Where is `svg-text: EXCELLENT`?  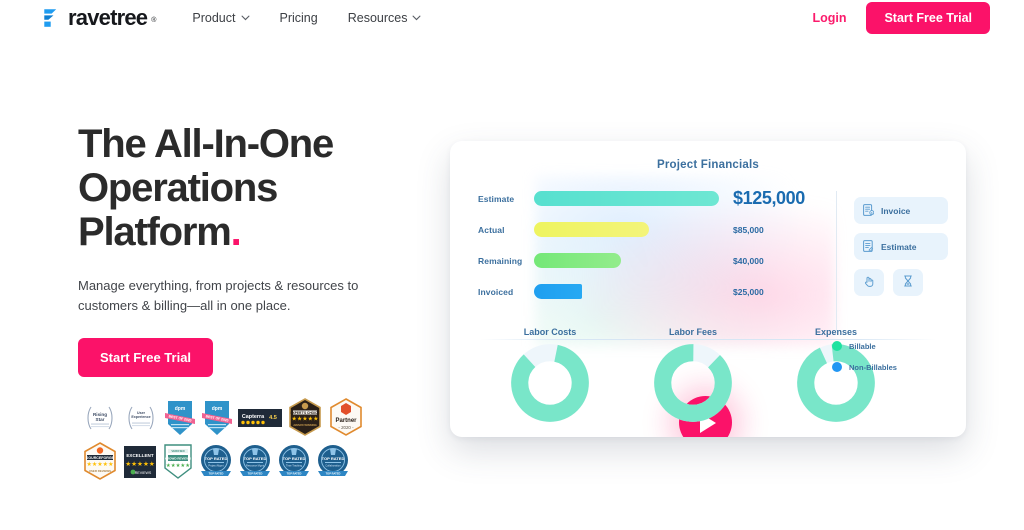 svg-text: EXCELLENT is located at coordinates (140, 455).